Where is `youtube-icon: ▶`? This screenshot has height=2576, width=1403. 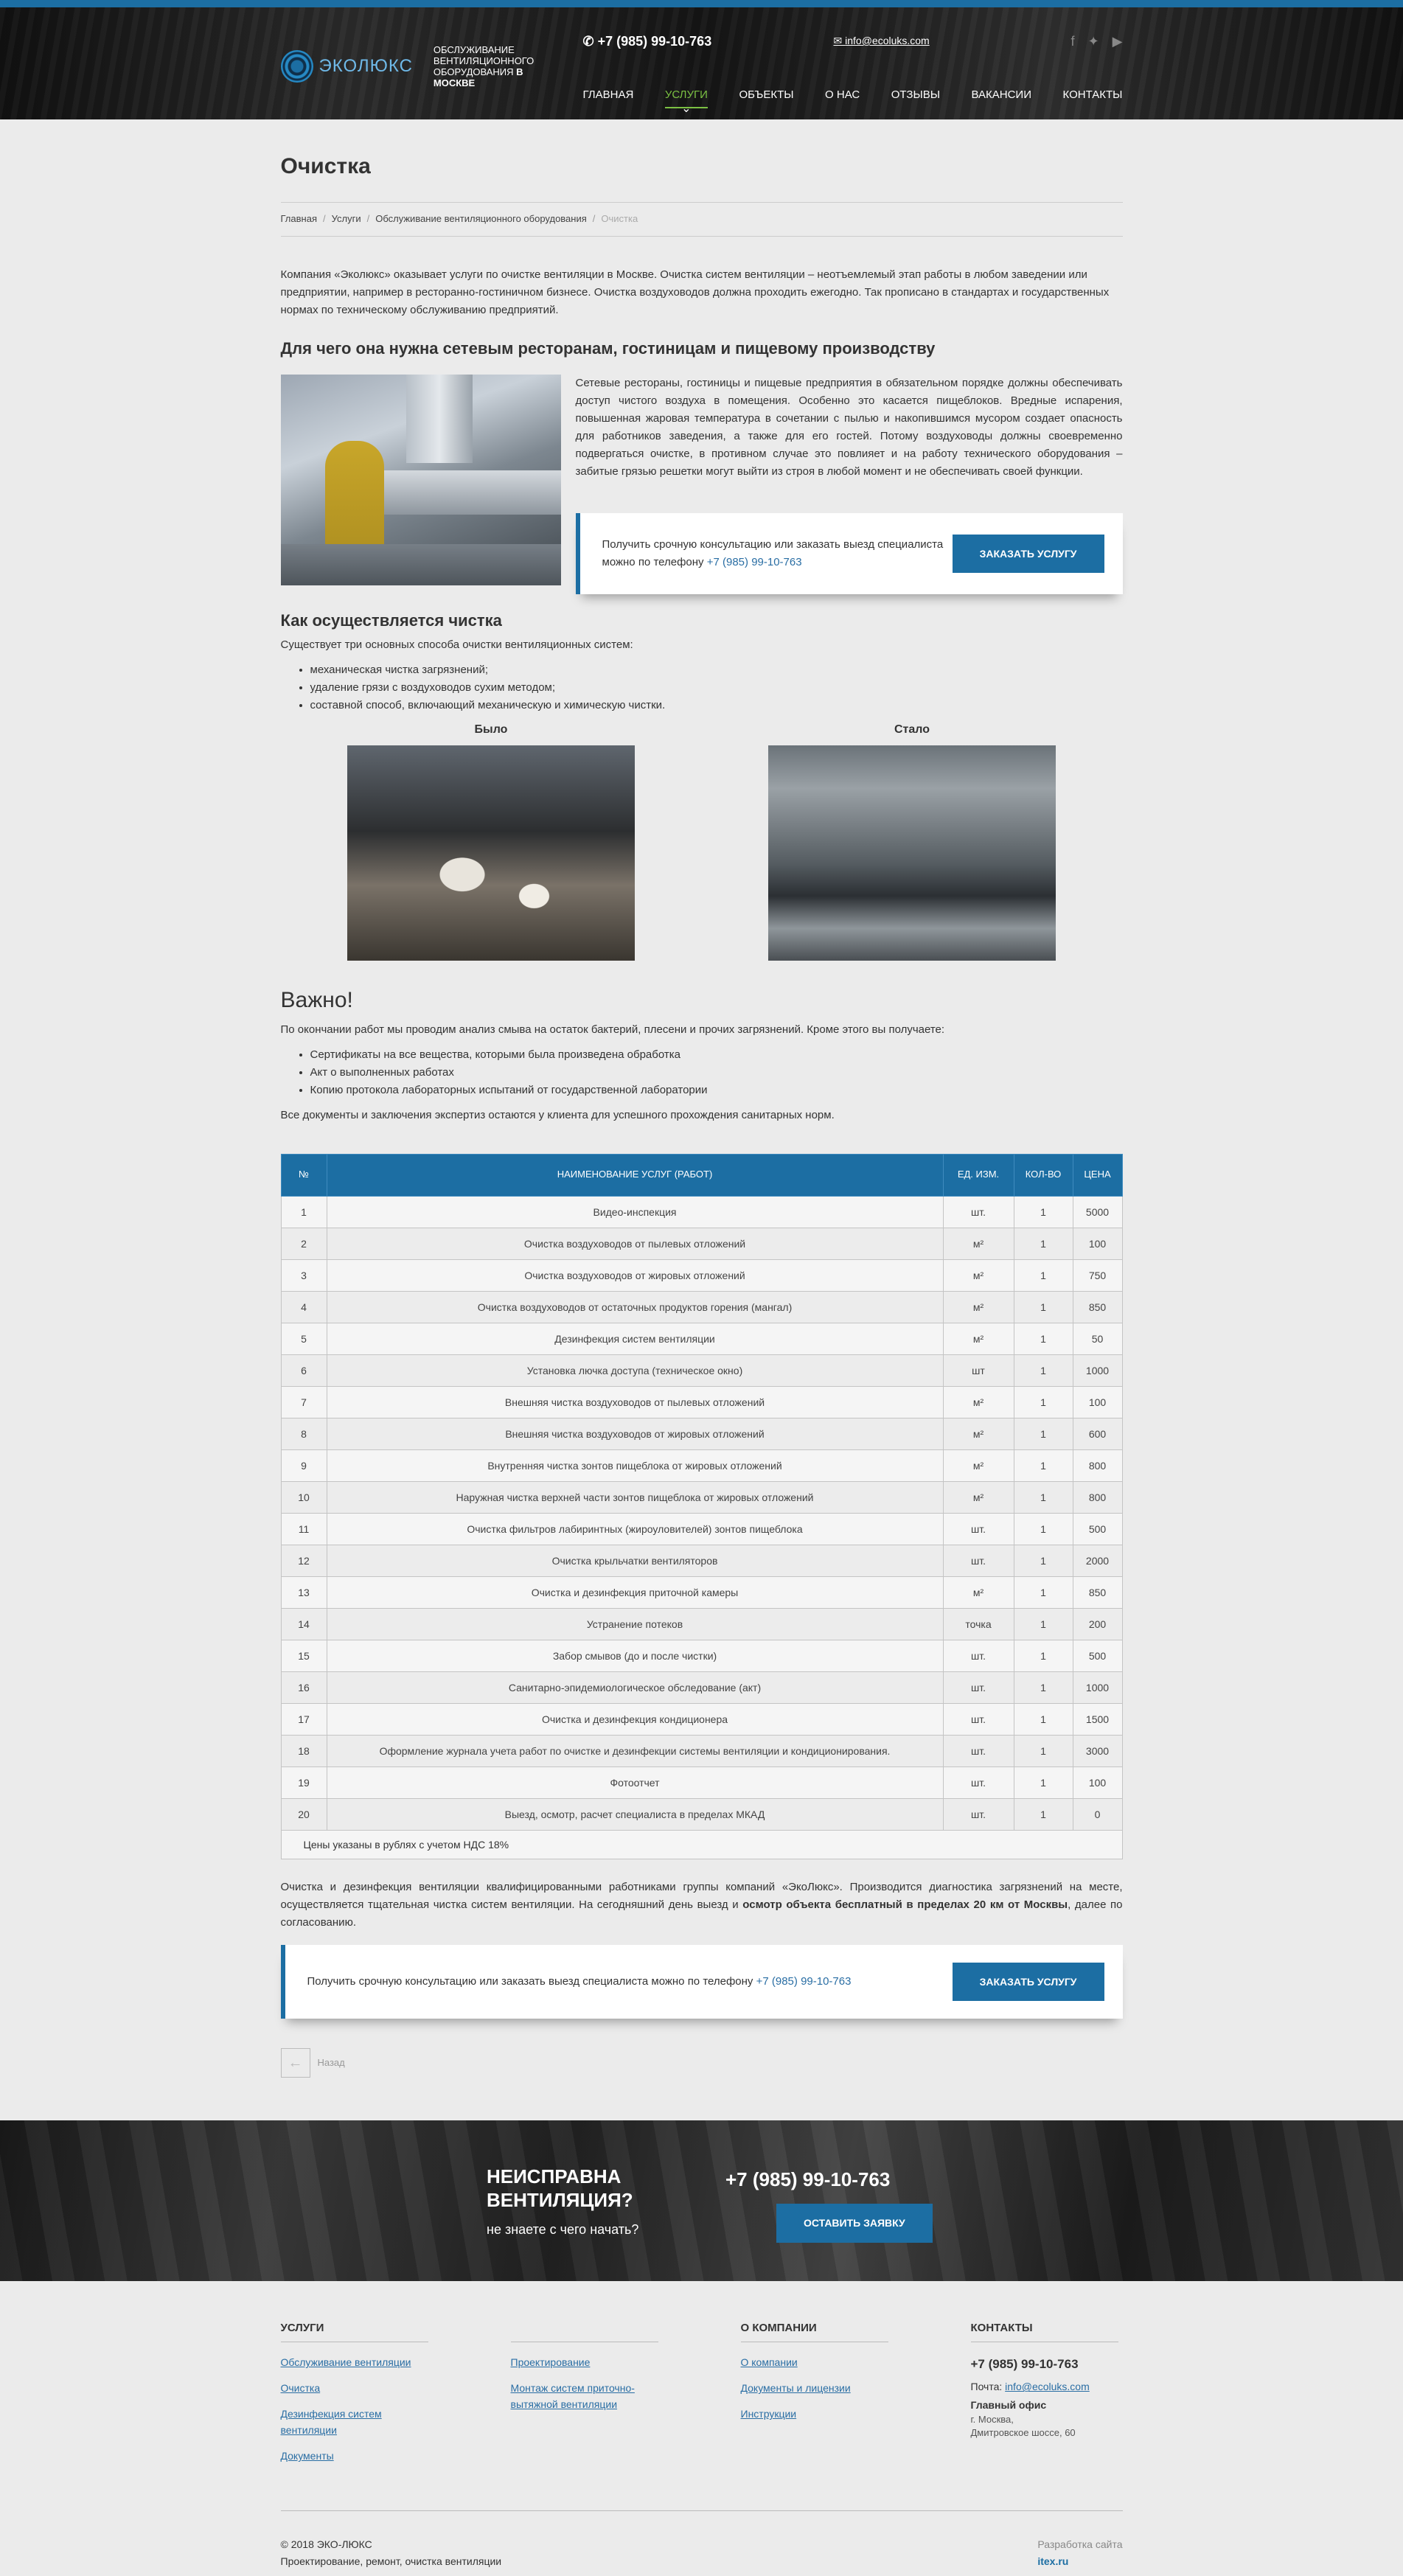 youtube-icon: ▶ is located at coordinates (1118, 42).